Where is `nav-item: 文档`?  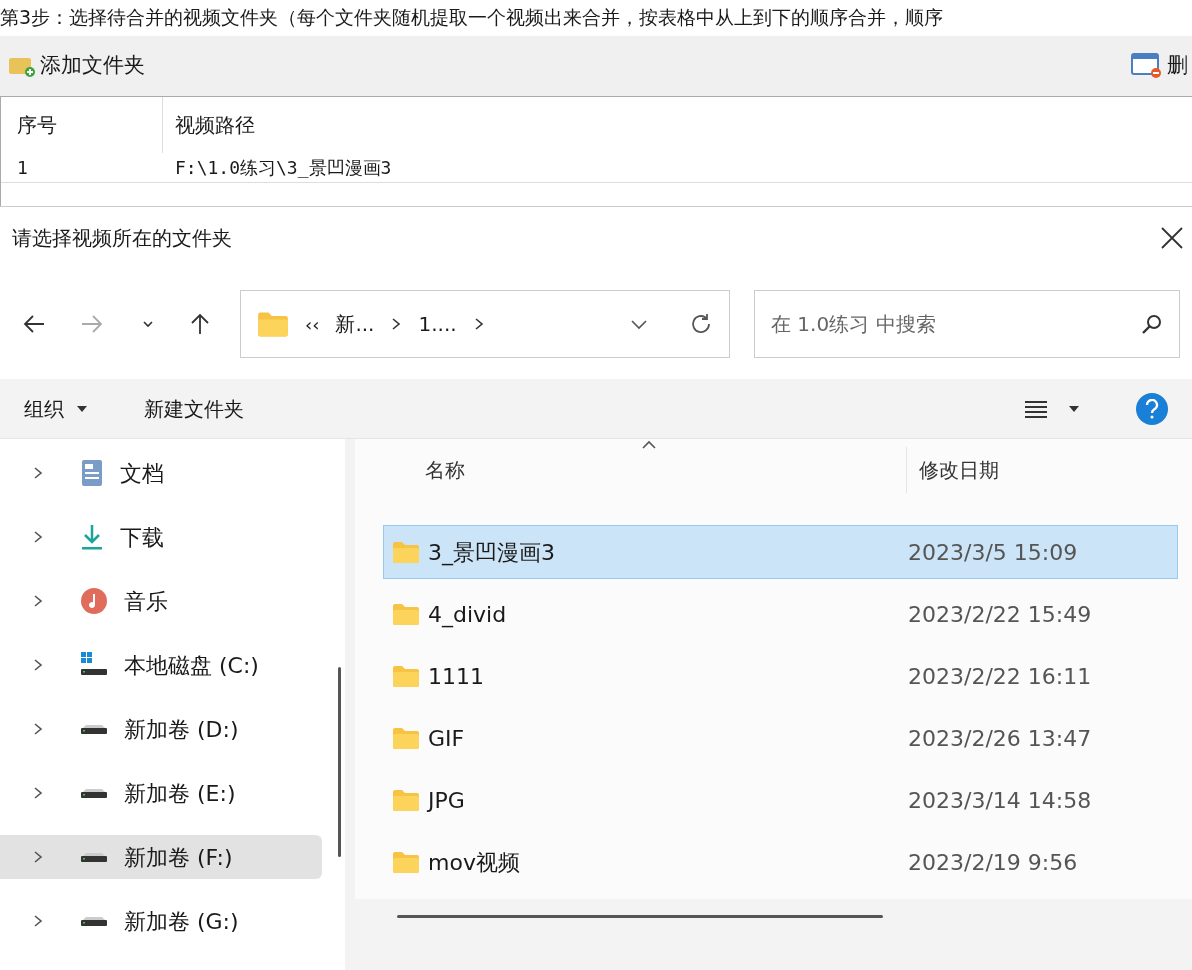 nav-item: 文档 is located at coordinates (161, 473).